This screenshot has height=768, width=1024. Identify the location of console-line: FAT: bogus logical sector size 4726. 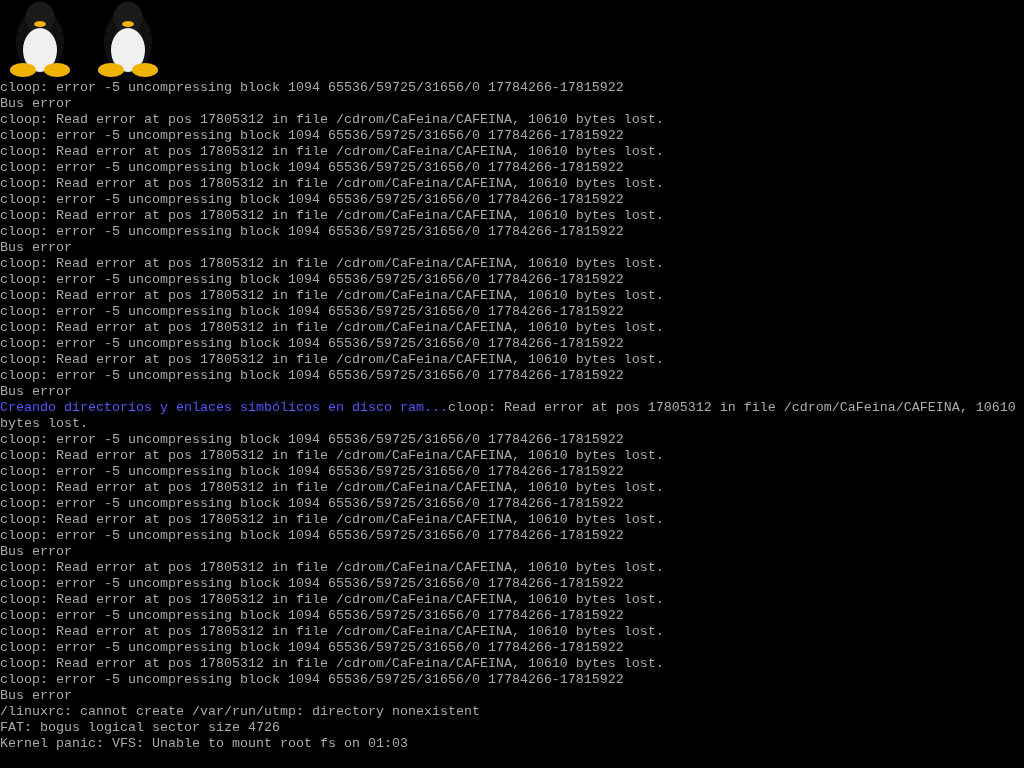
(140, 728).